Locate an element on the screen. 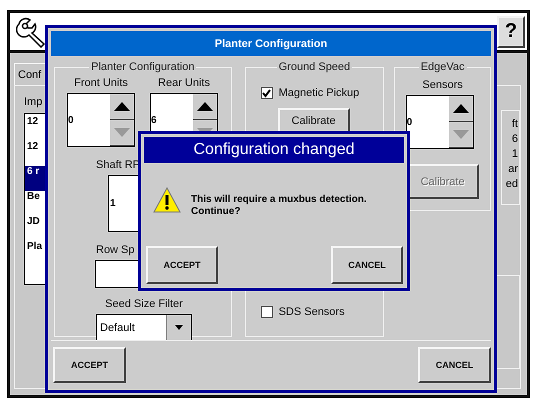  info-text: 6 is located at coordinates (515, 139).